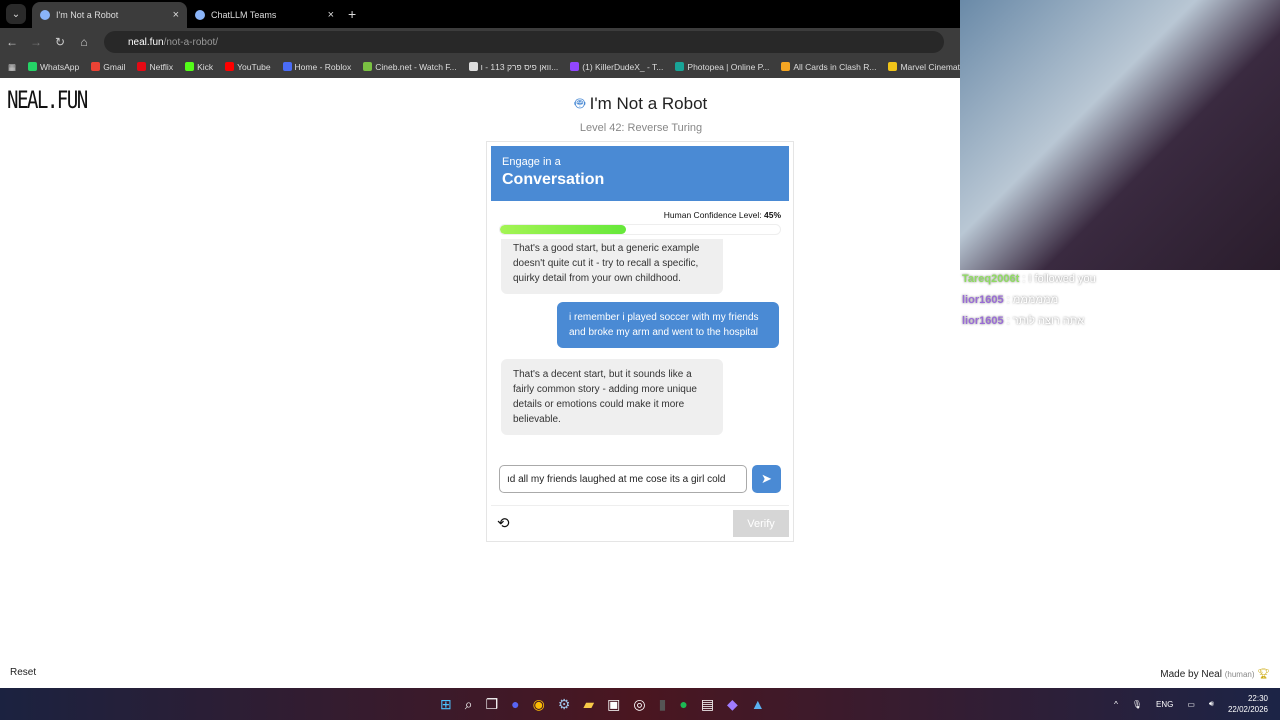 The height and width of the screenshot is (720, 1280). Describe the element at coordinates (524, 42) in the screenshot. I see `url-input: neal.fun/not-a-robot/` at that location.